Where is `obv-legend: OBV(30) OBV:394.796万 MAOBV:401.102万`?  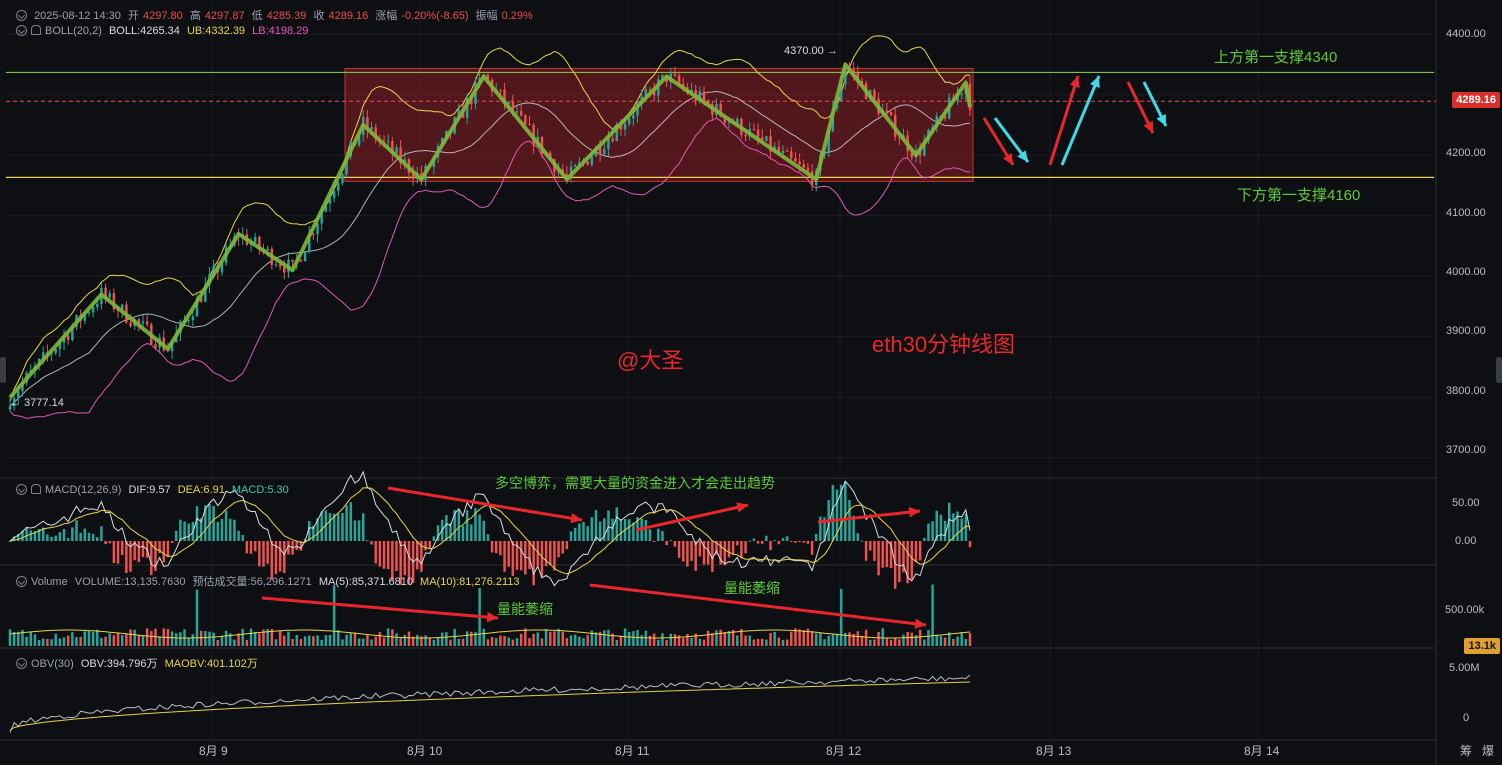
obv-legend: OBV(30) OBV:394.796万 MAOBV:401.102万 is located at coordinates (139, 663).